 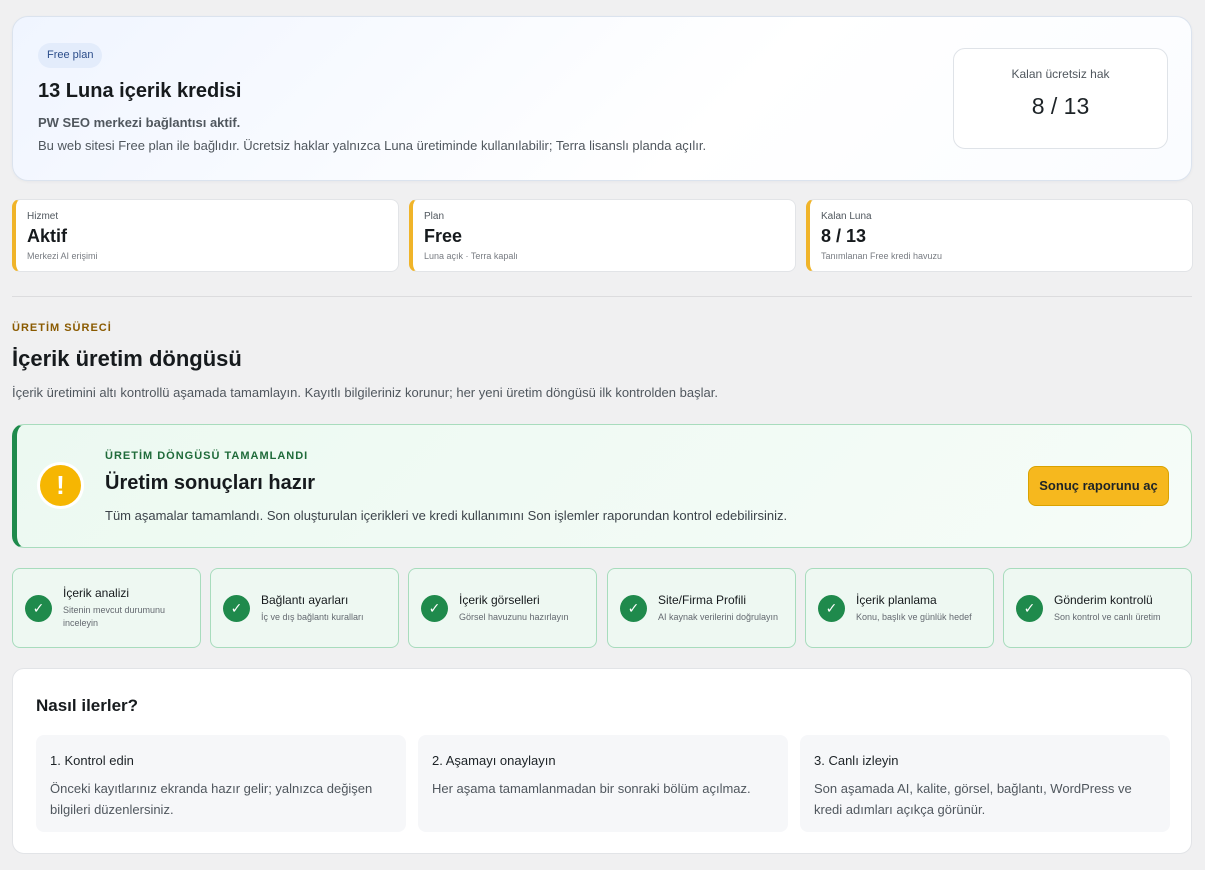 I want to click on step-desc: Sitenin mevcut durumunu inceleyin, so click(x=114, y=616).